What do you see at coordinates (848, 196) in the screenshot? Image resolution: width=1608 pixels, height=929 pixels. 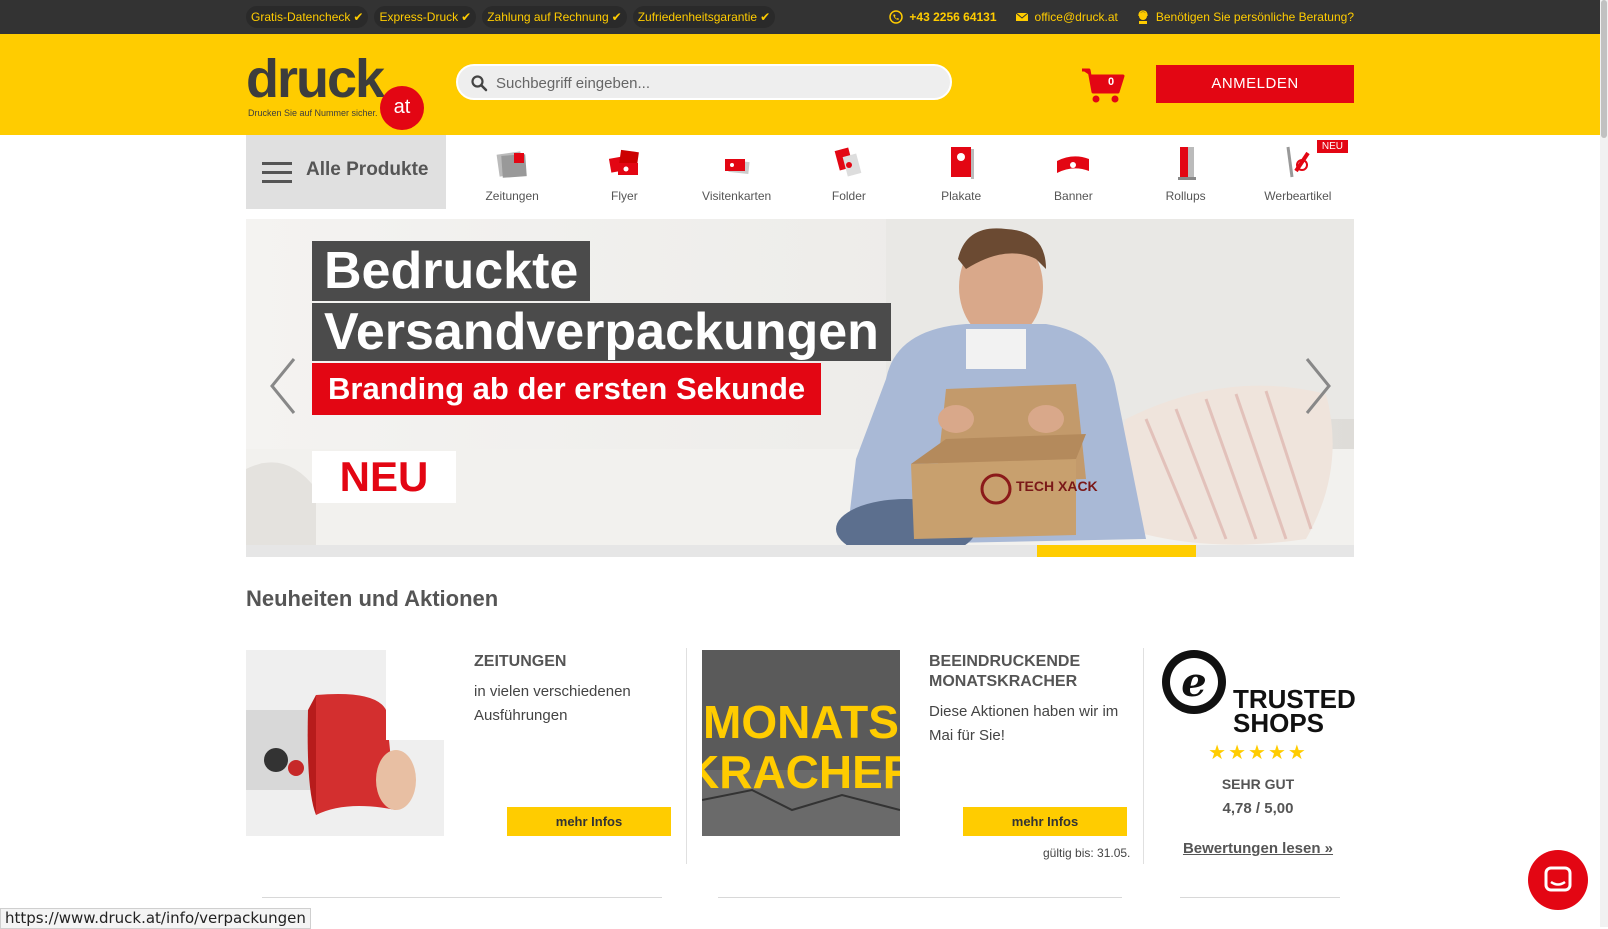 I see `category-label: Folder` at bounding box center [848, 196].